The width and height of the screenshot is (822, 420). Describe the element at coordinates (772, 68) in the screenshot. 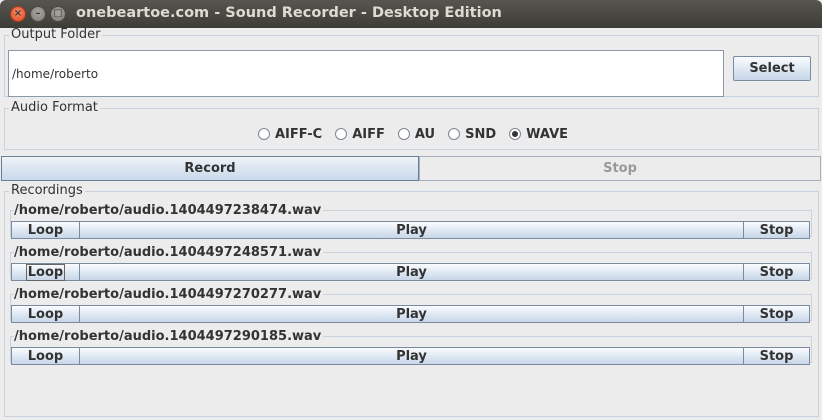

I see `select-folder-button: Select` at that location.